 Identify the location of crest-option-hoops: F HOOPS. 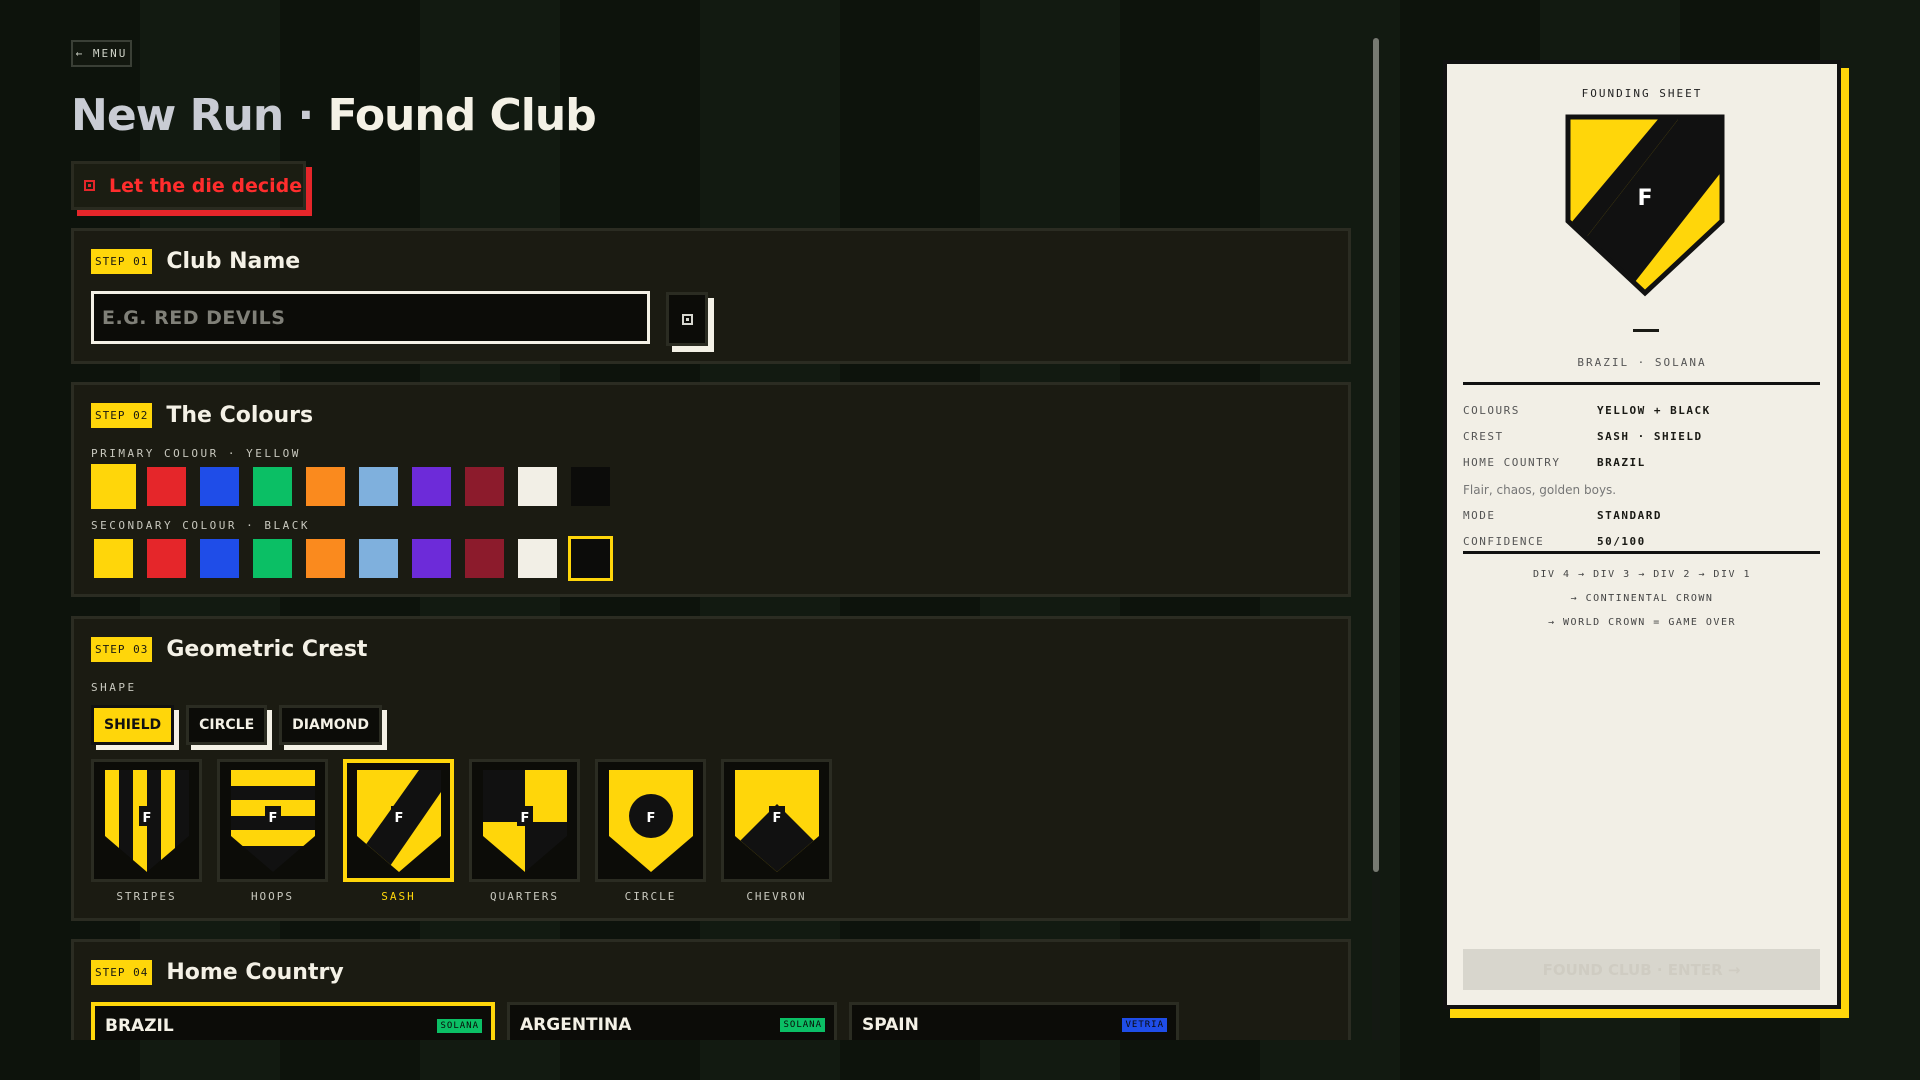
(272, 831).